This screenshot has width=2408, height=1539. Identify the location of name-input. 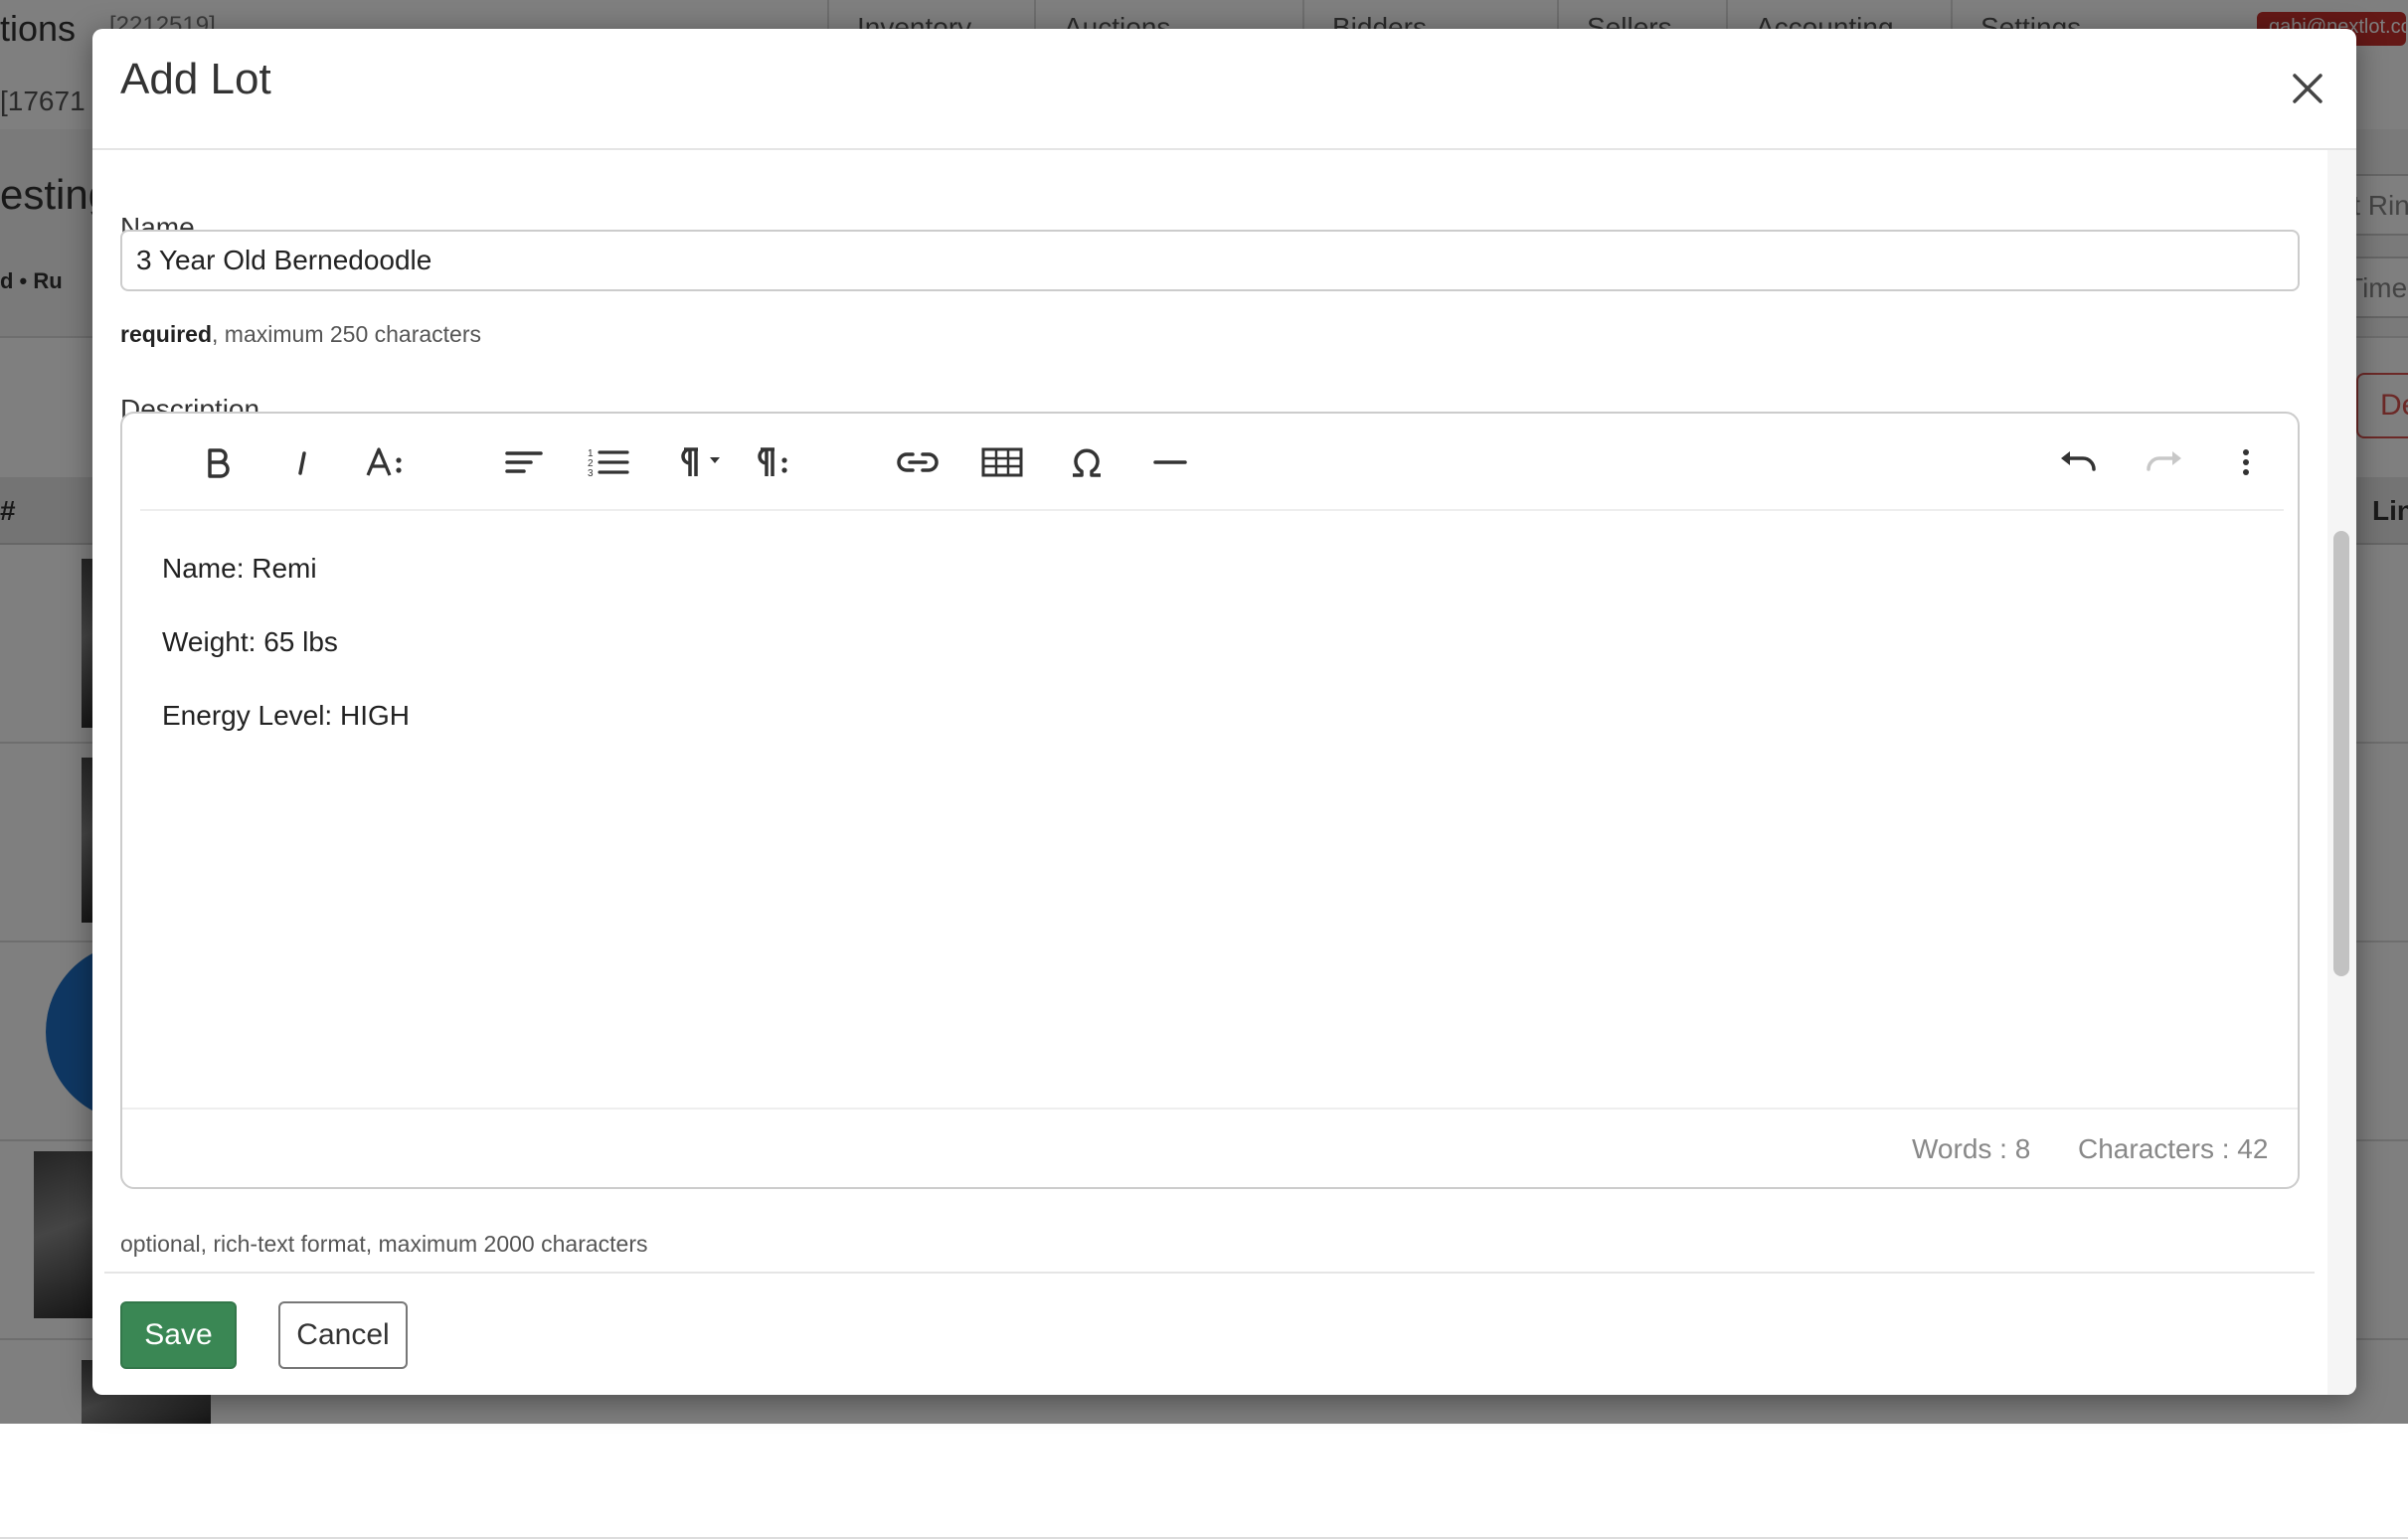
(1210, 260).